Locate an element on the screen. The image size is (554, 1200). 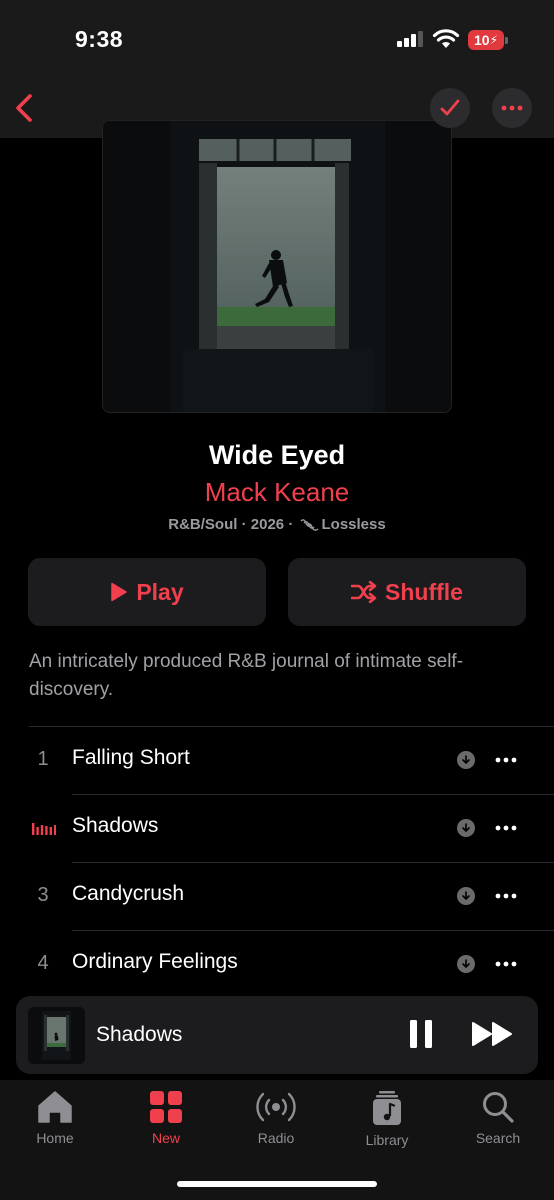
home-indicator is located at coordinates (277, 1184).